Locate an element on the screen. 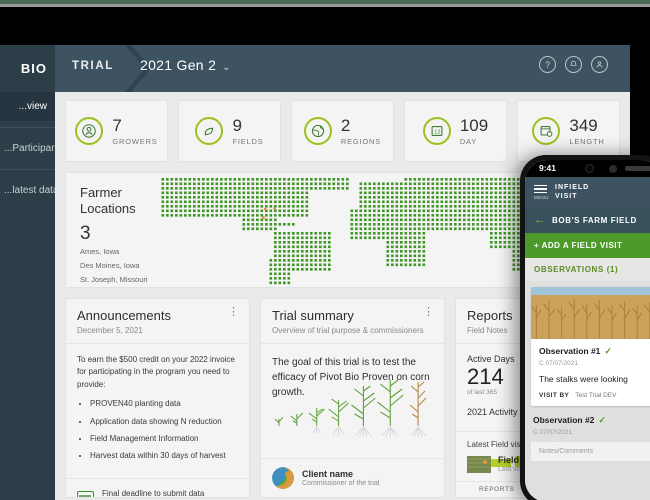 This screenshot has width=650, height=500. phone-field-title: BOB'S FARM FIELD is located at coordinates (594, 220).